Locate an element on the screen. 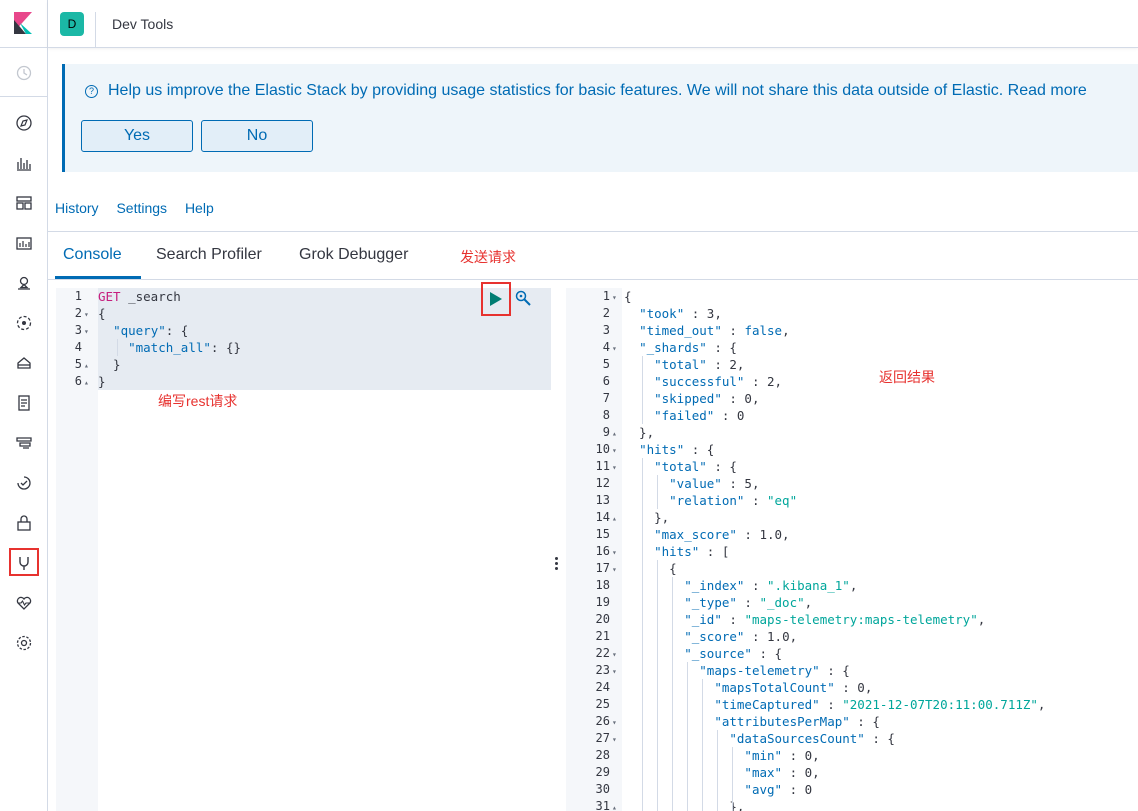  code-token: "hits" is located at coordinates (677, 551).